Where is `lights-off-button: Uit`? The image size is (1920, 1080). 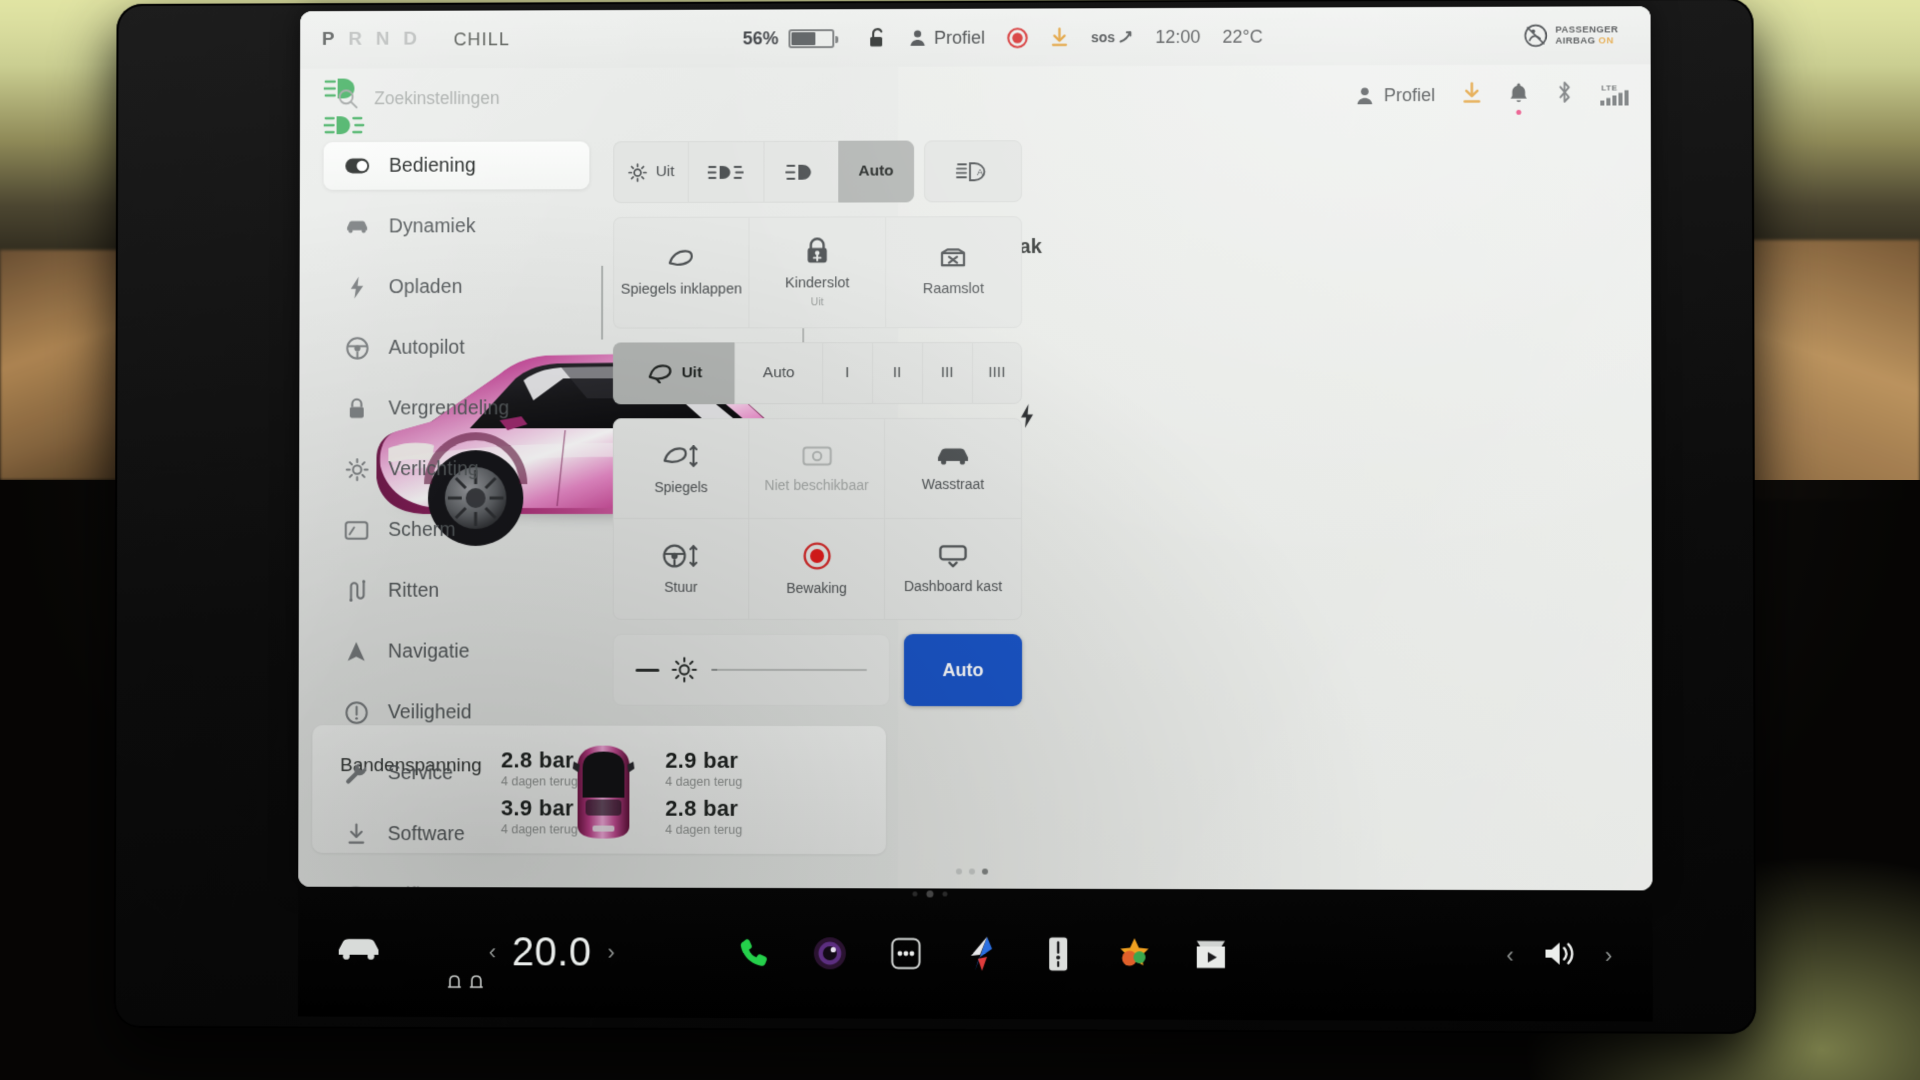
lights-off-button: Uit is located at coordinates (651, 172).